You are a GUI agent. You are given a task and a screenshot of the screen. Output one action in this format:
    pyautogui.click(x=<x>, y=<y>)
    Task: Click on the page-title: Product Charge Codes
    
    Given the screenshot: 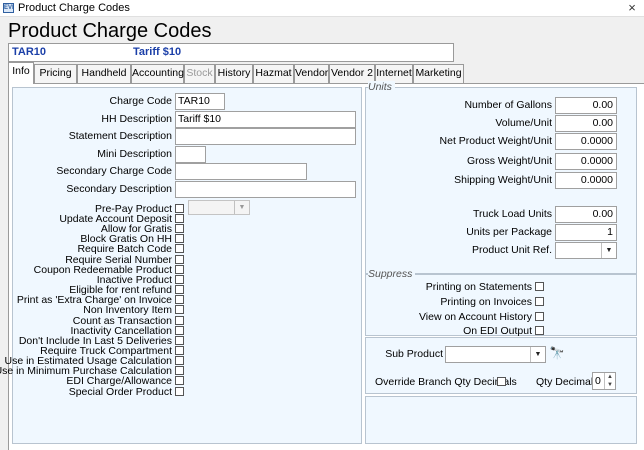 What is the action you would take?
    pyautogui.click(x=110, y=31)
    